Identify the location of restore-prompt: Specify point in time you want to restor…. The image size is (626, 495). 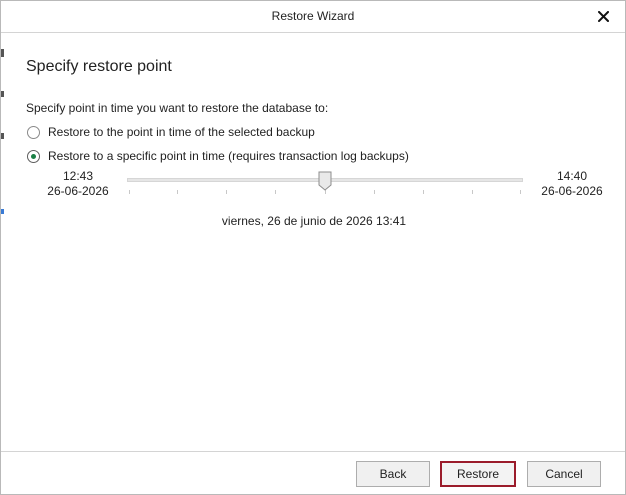
(177, 108).